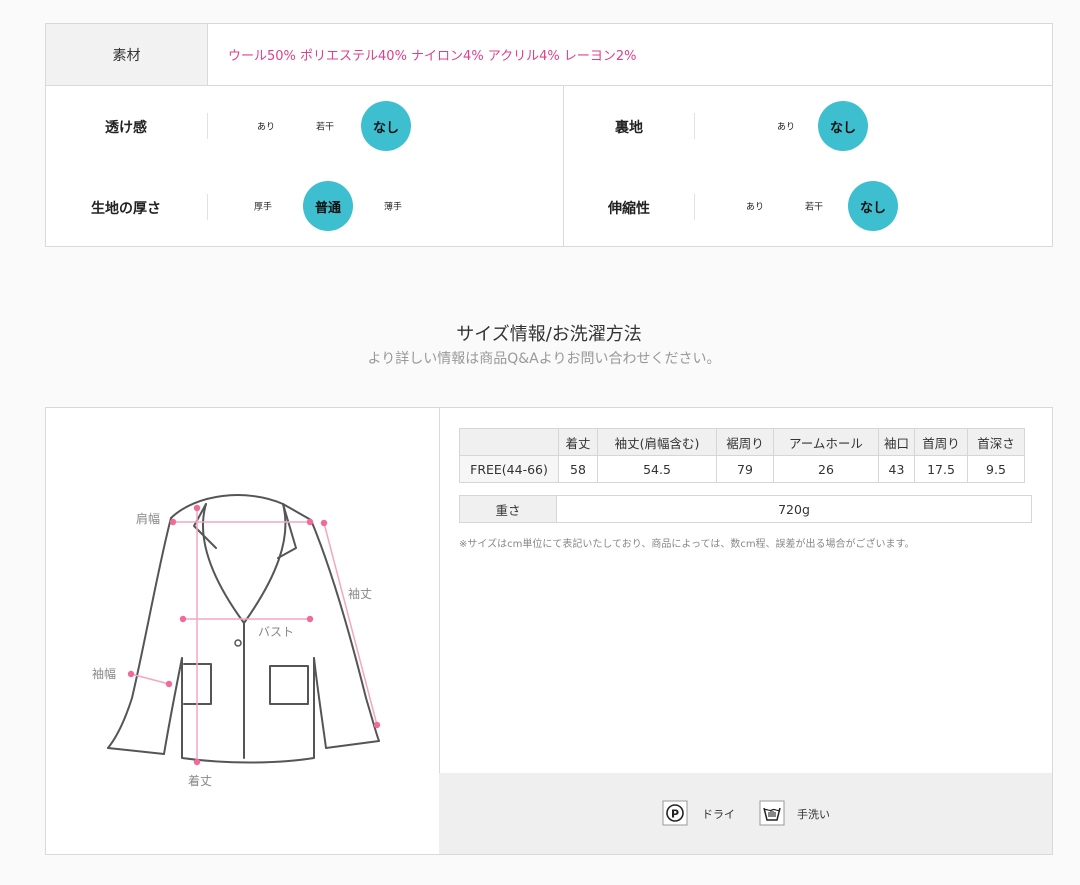 Image resolution: width=1080 pixels, height=885 pixels. What do you see at coordinates (941, 469) in the screenshot?
I see `table-cell: 17.5` at bounding box center [941, 469].